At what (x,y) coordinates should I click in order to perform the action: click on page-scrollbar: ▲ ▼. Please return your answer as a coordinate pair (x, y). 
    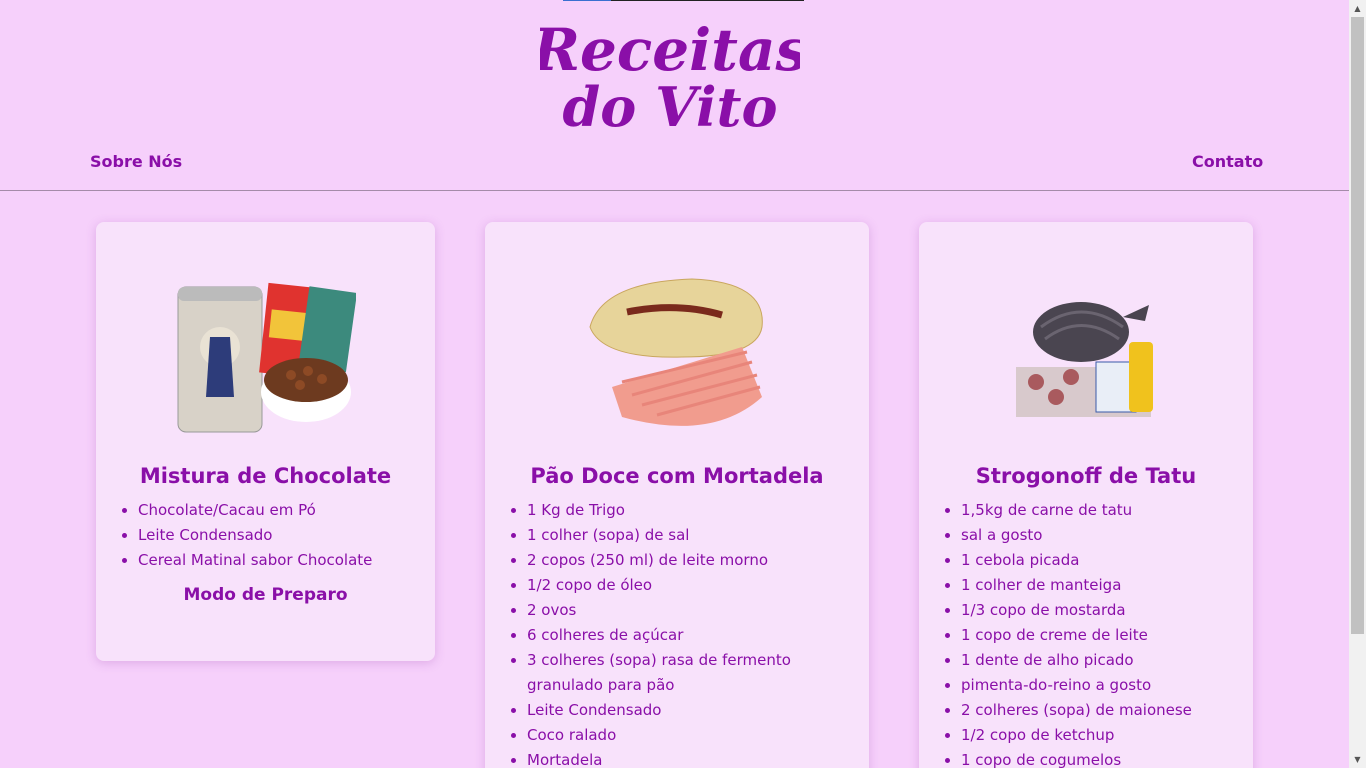
    Looking at the image, I should click on (1357, 384).